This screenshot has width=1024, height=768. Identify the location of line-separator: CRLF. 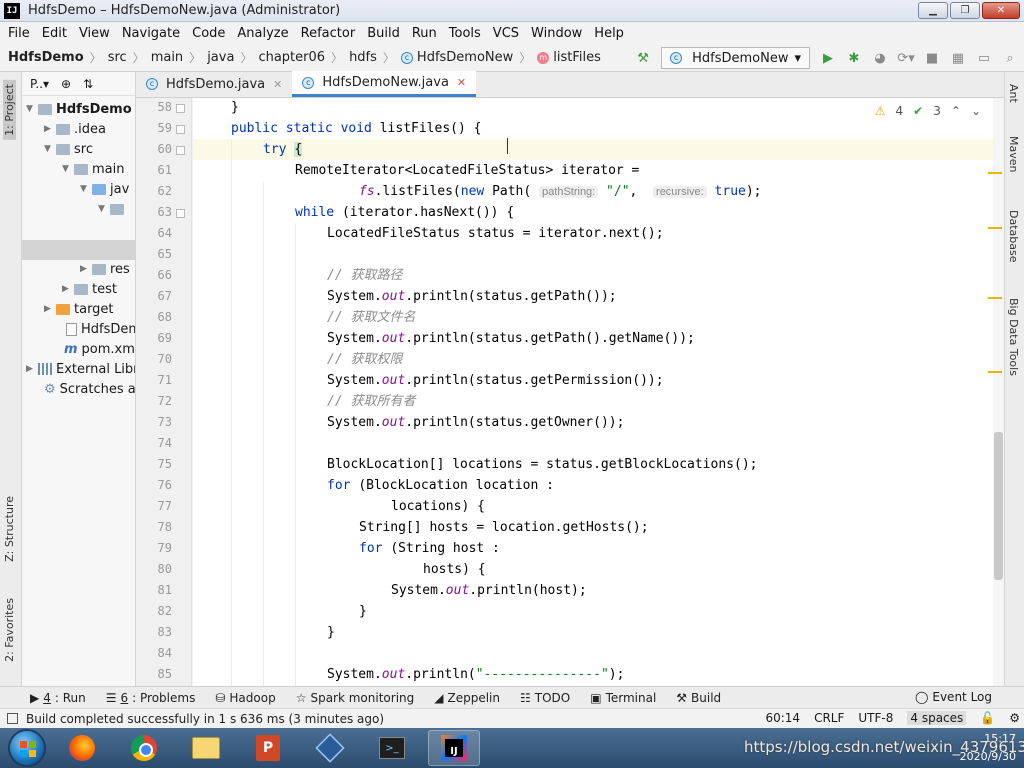
(829, 718).